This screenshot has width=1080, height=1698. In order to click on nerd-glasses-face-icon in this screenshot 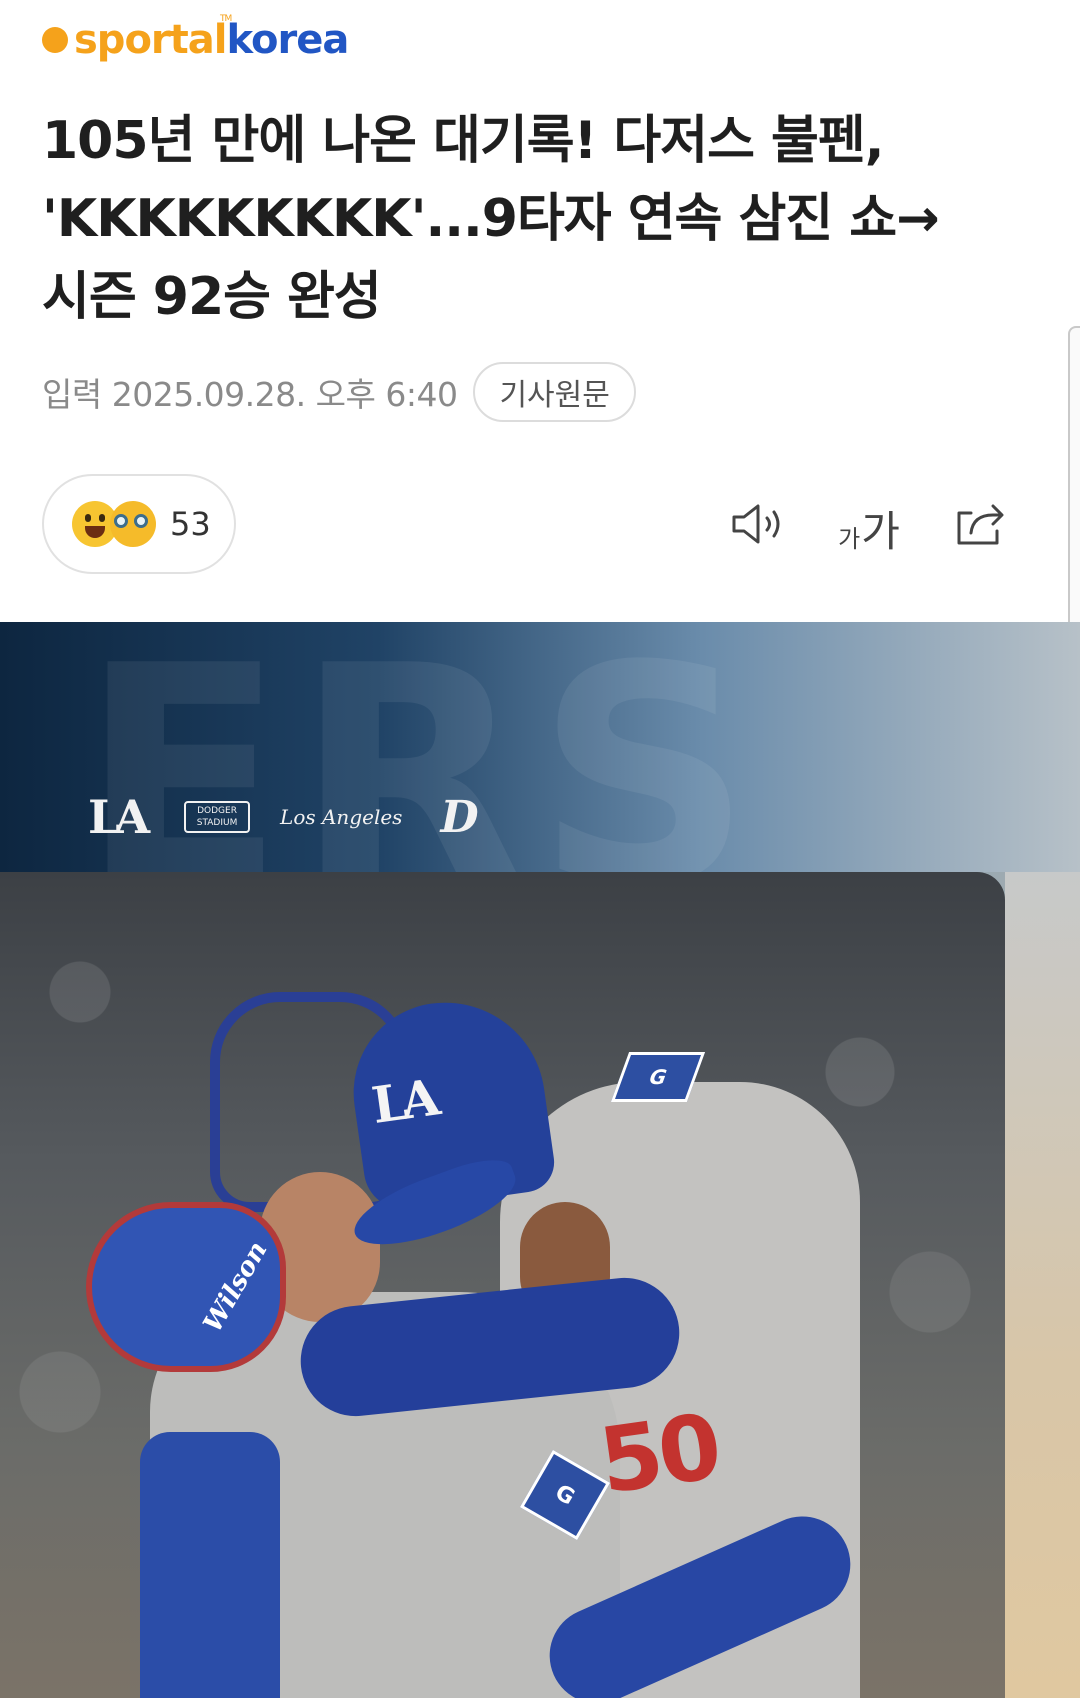, I will do `click(133, 524)`.